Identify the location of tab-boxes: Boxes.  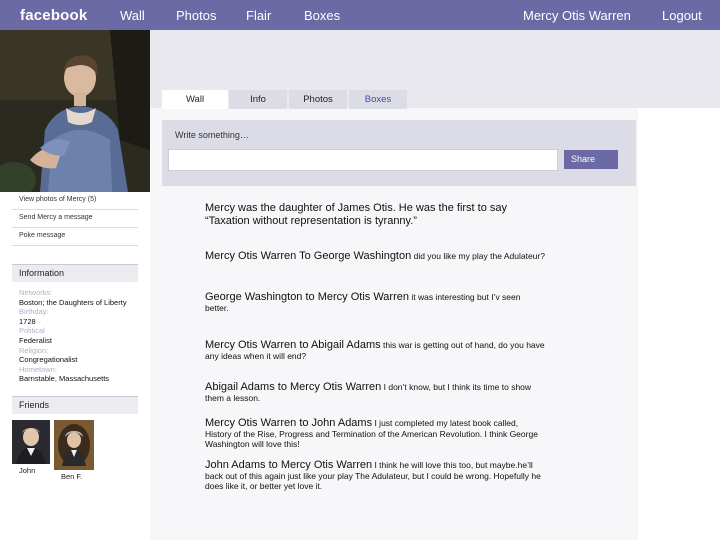
(378, 99).